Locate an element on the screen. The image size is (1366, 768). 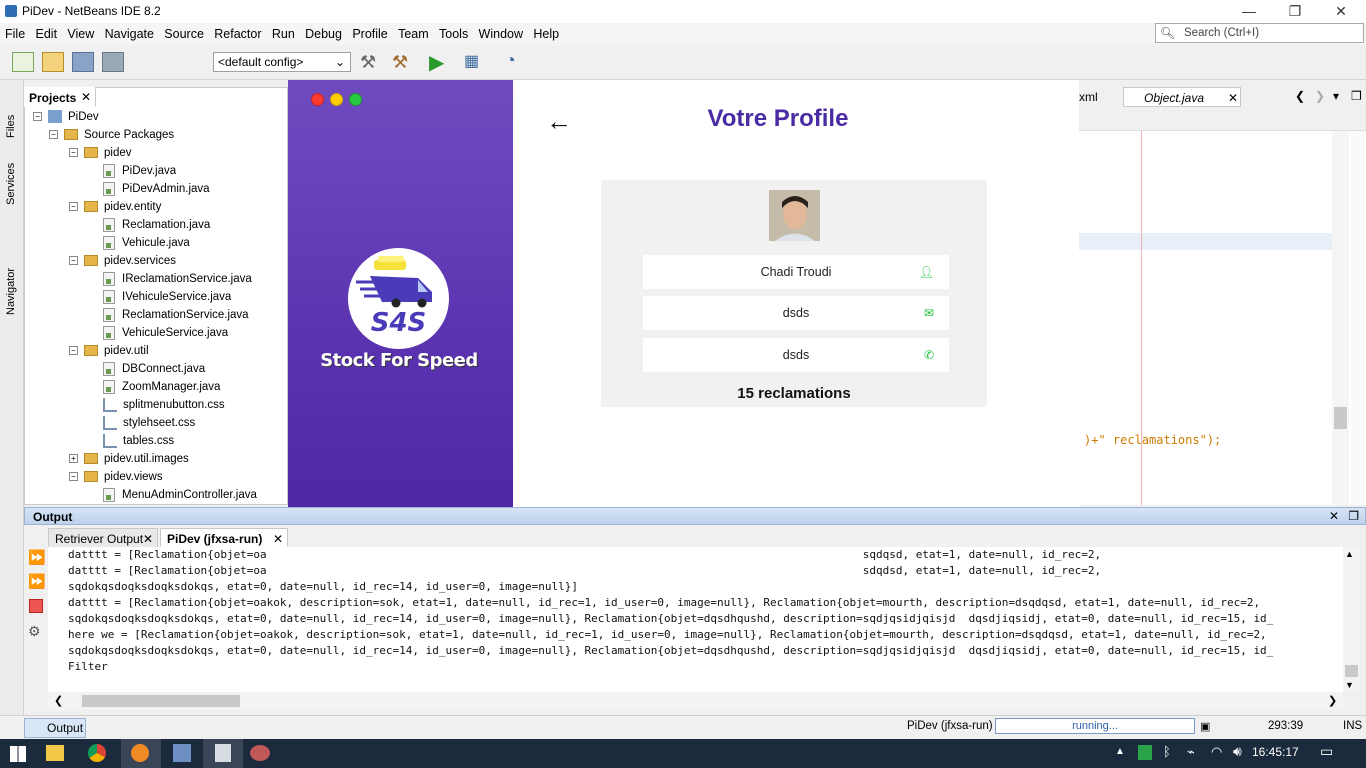
menu-tools: Tools is located at coordinates (453, 32).